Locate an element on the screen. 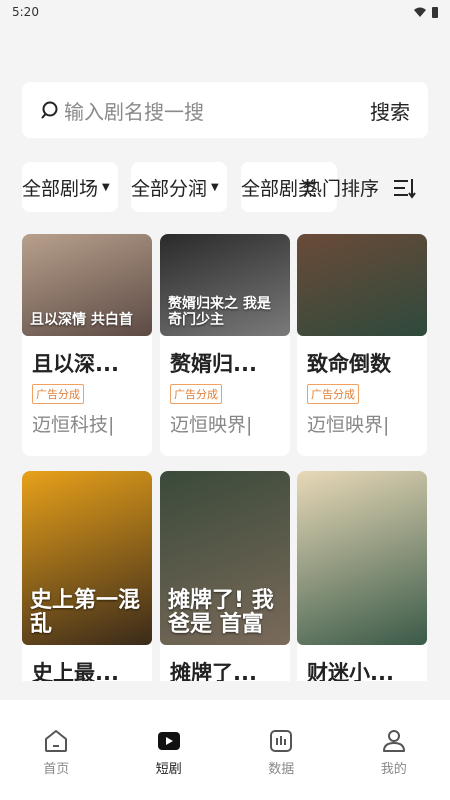 The height and width of the screenshot is (800, 450). nav-item-home: 首页 is located at coordinates (56, 752).